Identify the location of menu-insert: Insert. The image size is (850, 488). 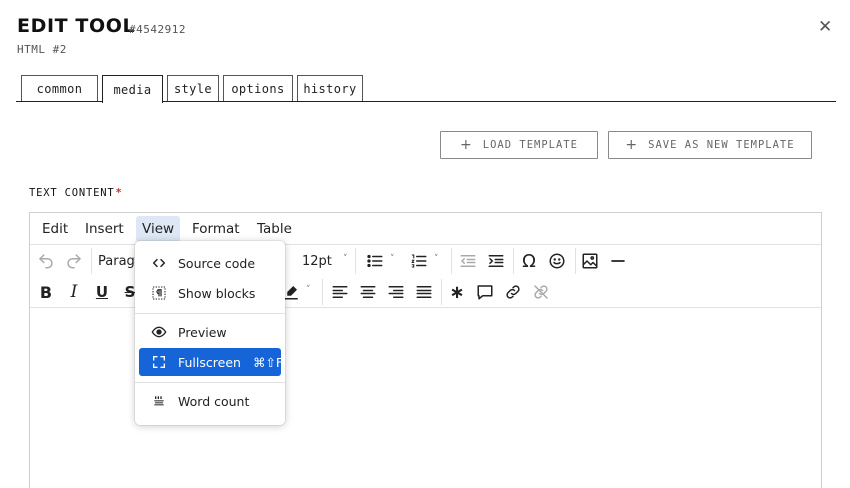
(104, 229).